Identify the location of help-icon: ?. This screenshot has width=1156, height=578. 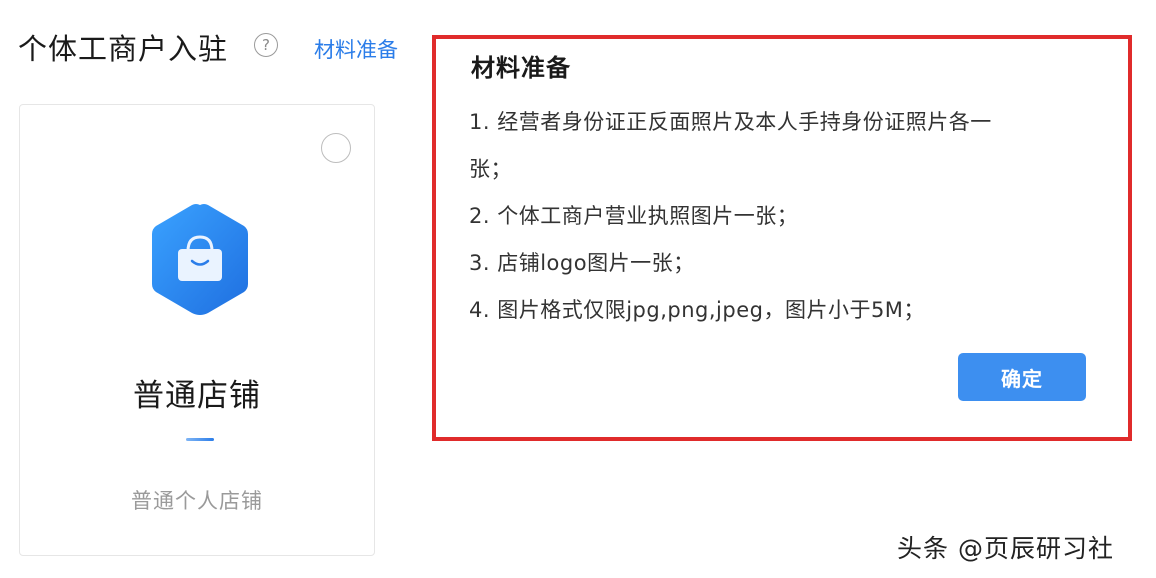
(266, 45).